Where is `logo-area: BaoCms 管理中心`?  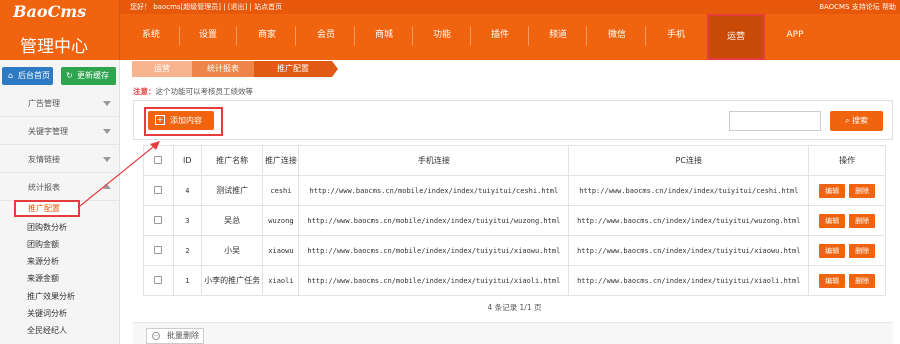 logo-area: BaoCms 管理中心 is located at coordinates (60, 30).